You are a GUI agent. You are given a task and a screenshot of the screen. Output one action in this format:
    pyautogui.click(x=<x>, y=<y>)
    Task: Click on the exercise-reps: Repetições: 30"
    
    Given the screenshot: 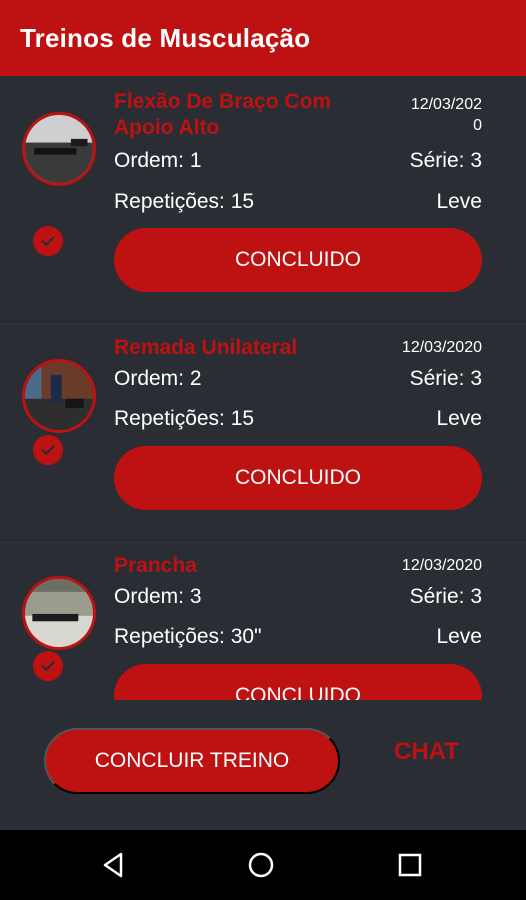 What is the action you would take?
    pyautogui.click(x=188, y=636)
    